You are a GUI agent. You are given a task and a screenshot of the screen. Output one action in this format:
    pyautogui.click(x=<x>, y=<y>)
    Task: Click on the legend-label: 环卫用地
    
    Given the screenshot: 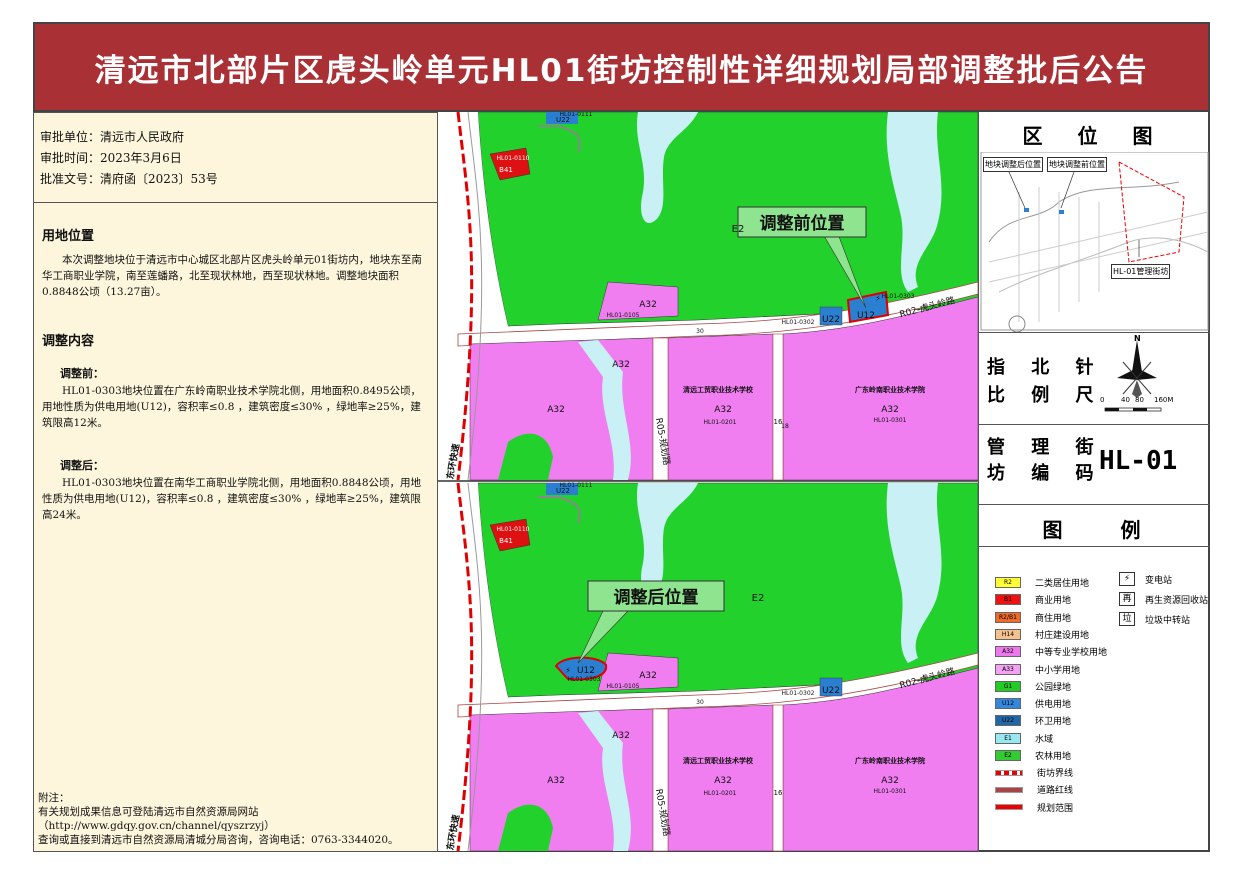 What is the action you would take?
    pyautogui.click(x=1053, y=722)
    